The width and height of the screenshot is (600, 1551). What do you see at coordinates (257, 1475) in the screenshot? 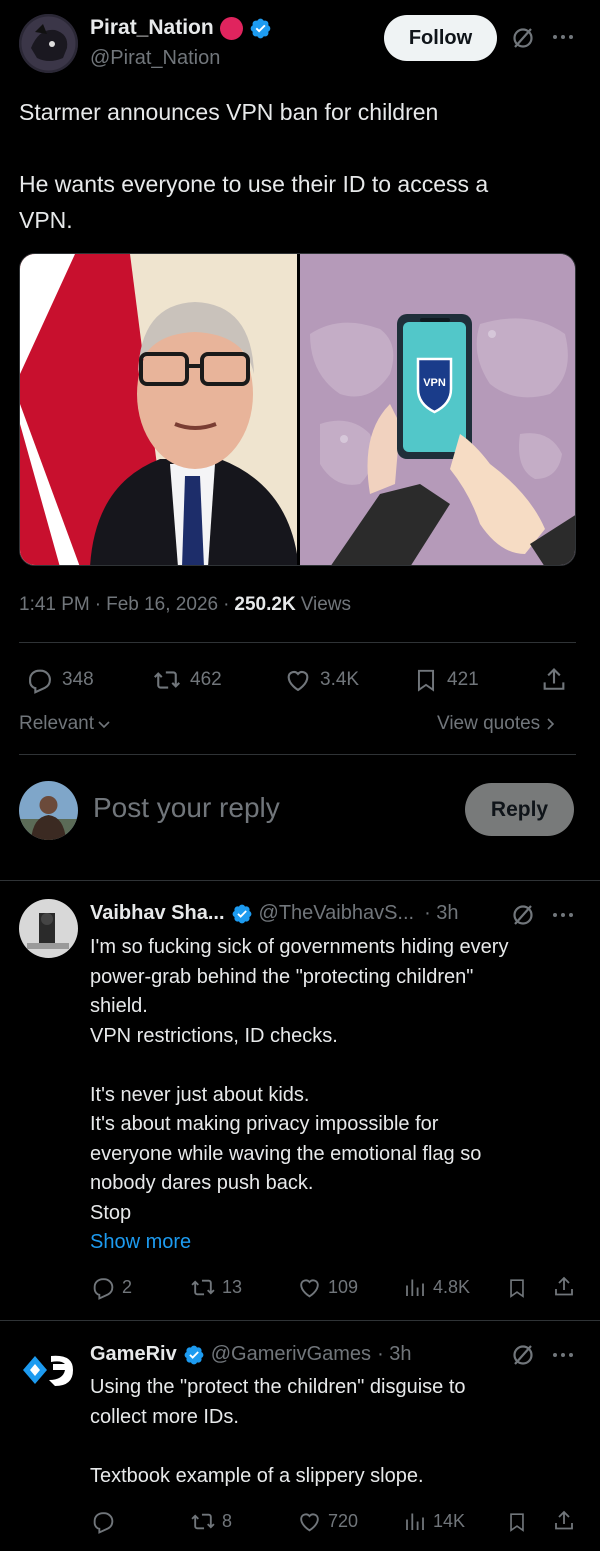
I see `reply-text-line: Textbook example of a slippery slope.` at bounding box center [257, 1475].